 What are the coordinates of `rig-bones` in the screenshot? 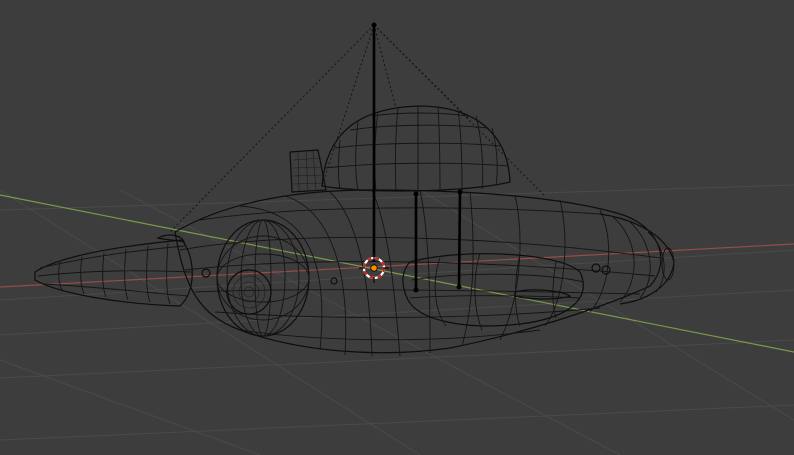 It's located at (417, 157).